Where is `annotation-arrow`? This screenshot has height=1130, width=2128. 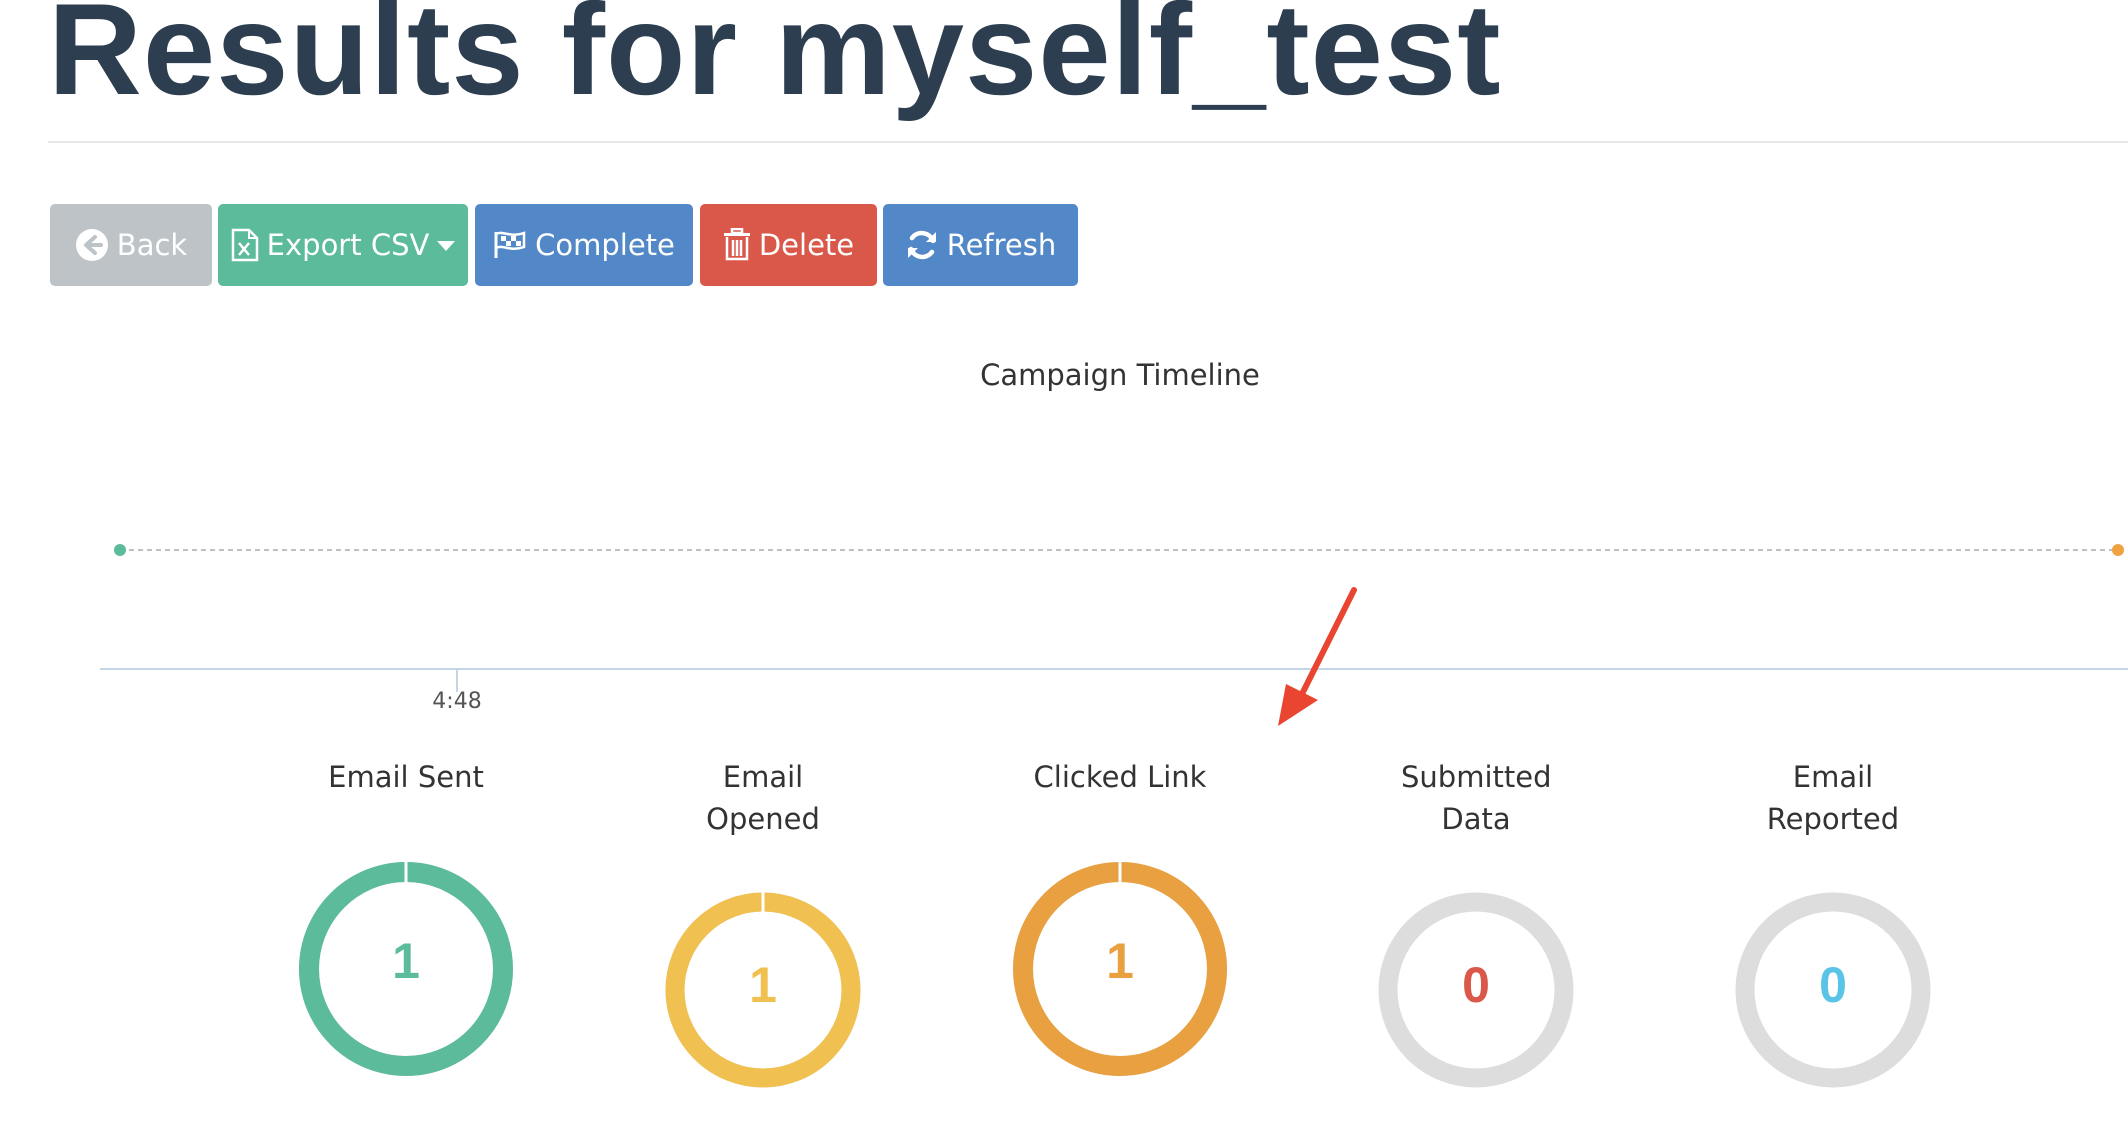
annotation-arrow is located at coordinates (1317, 656).